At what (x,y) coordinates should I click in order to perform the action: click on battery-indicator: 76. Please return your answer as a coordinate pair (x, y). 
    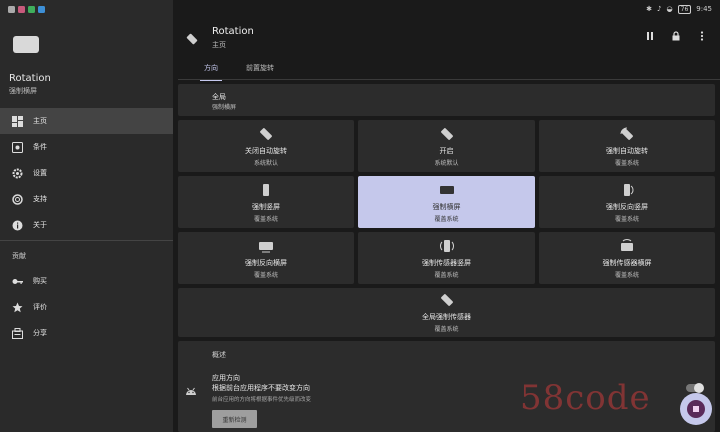
    Looking at the image, I should click on (684, 9).